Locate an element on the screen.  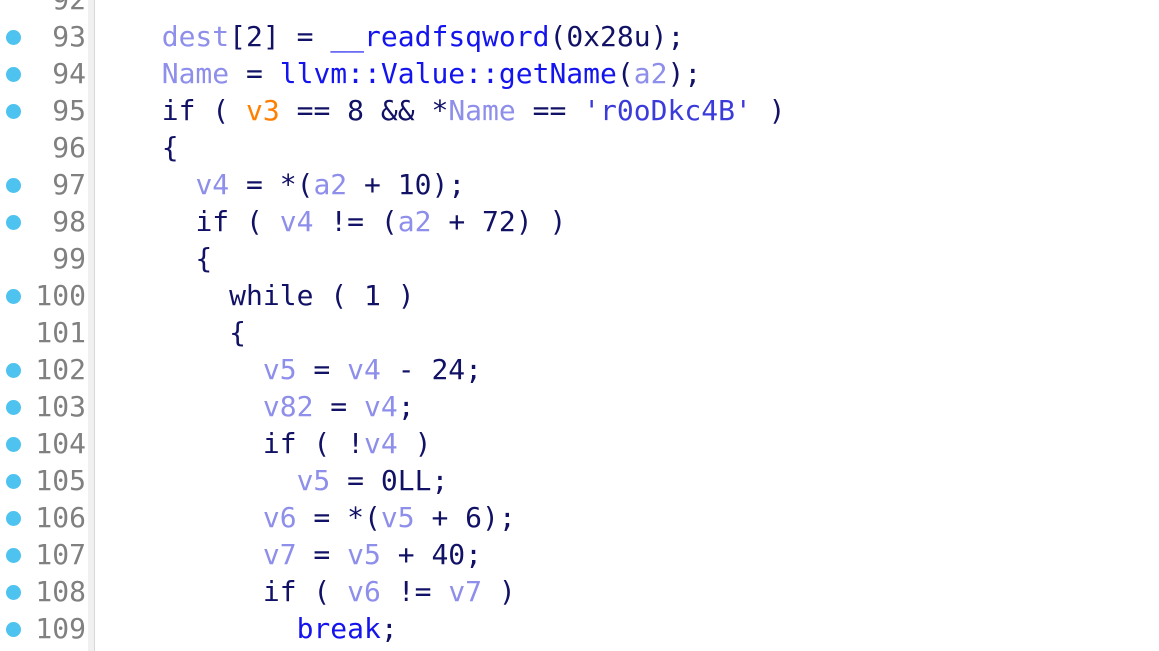
code-line: 100 while ( 1 ) is located at coordinates (579, 295).